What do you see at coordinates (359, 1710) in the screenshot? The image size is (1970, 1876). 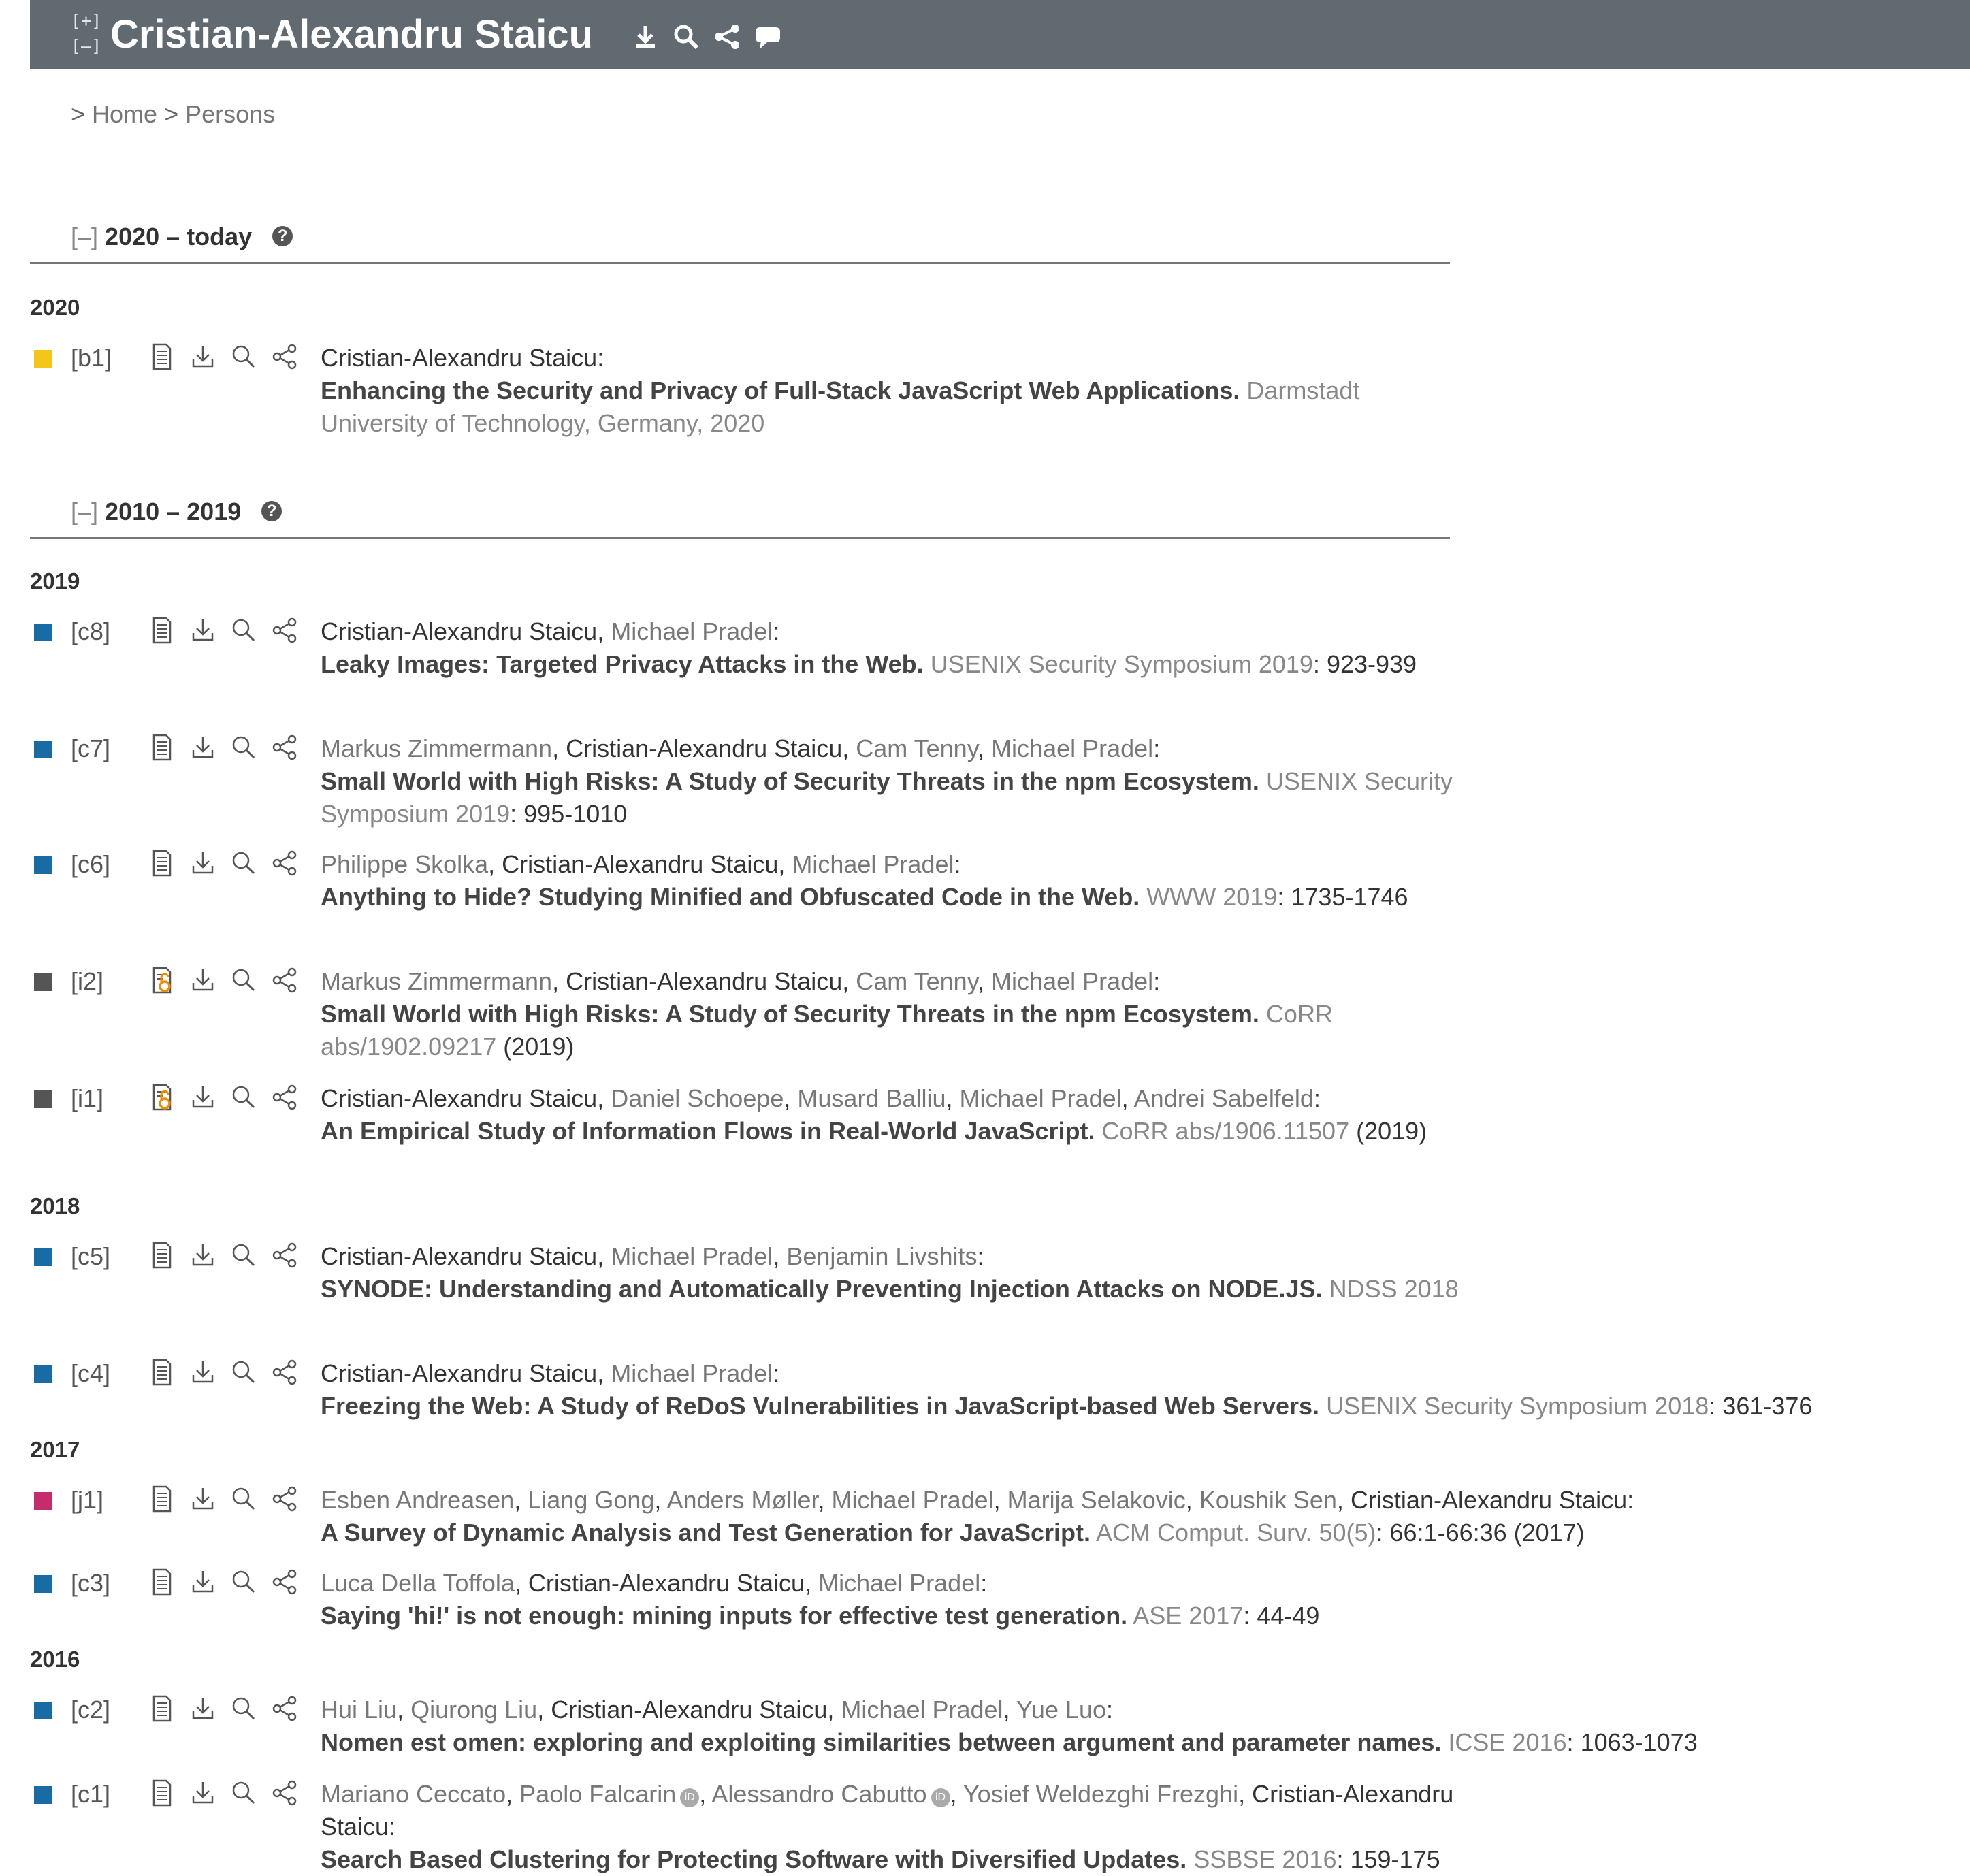 I see `author-link: Hui Liu` at bounding box center [359, 1710].